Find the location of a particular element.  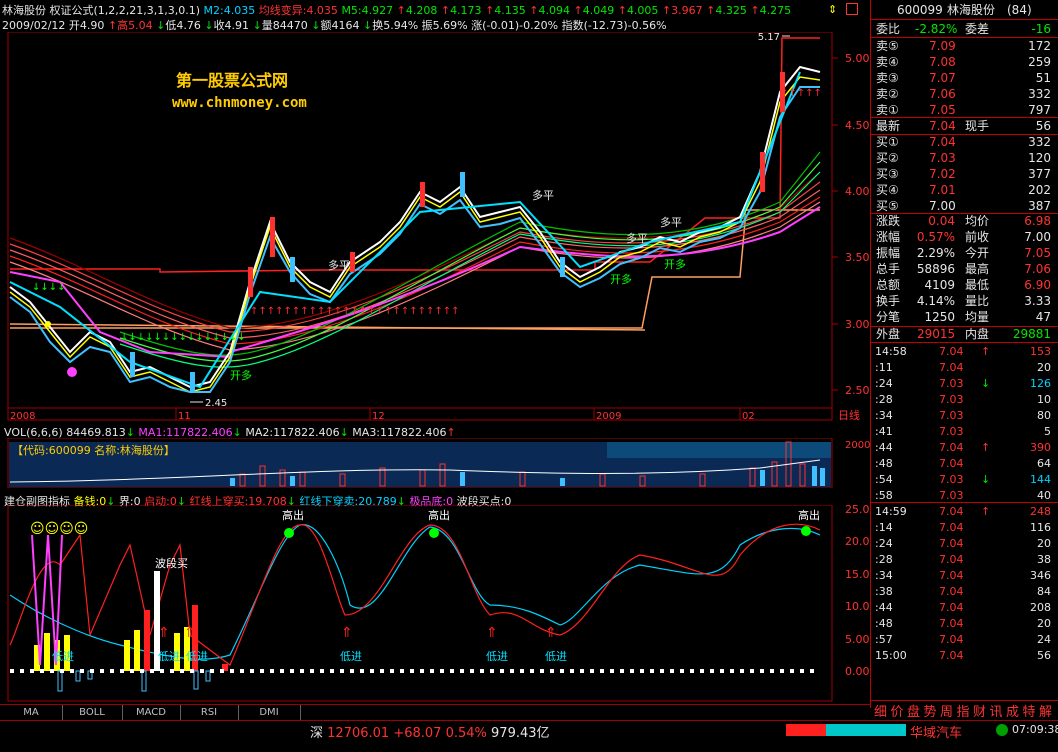

ticker-text: 华域汽车 is located at coordinates (936, 731).